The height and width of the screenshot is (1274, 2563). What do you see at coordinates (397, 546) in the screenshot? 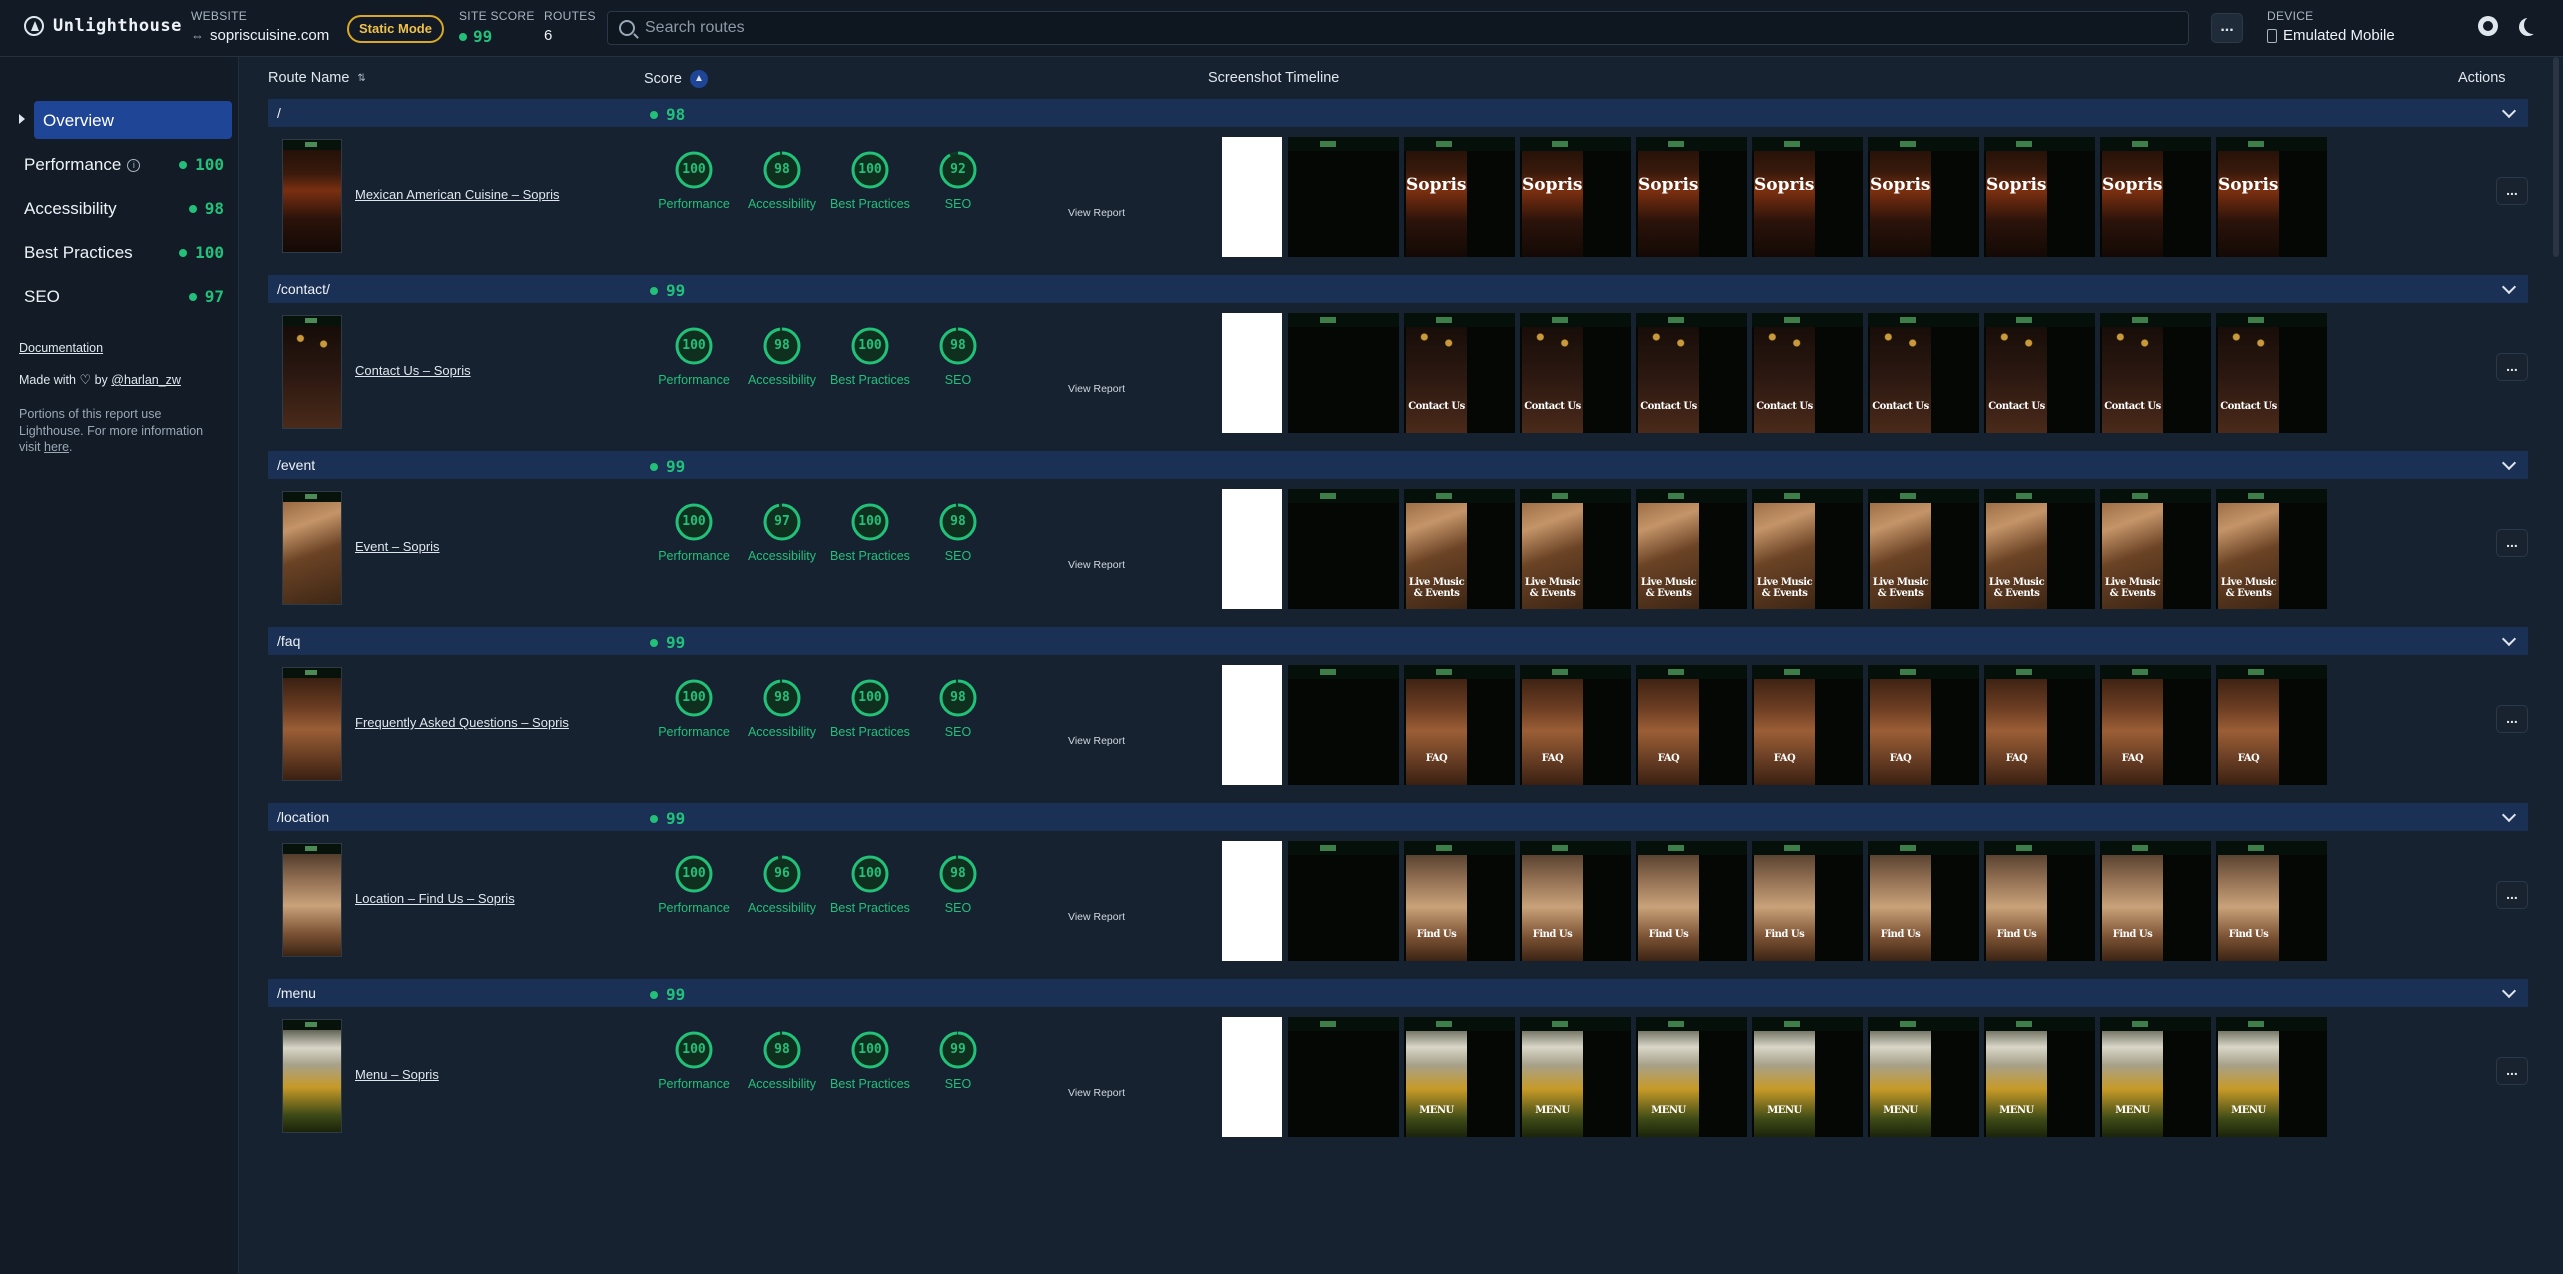
I see `route-title-link: Event – Sopris` at bounding box center [397, 546].